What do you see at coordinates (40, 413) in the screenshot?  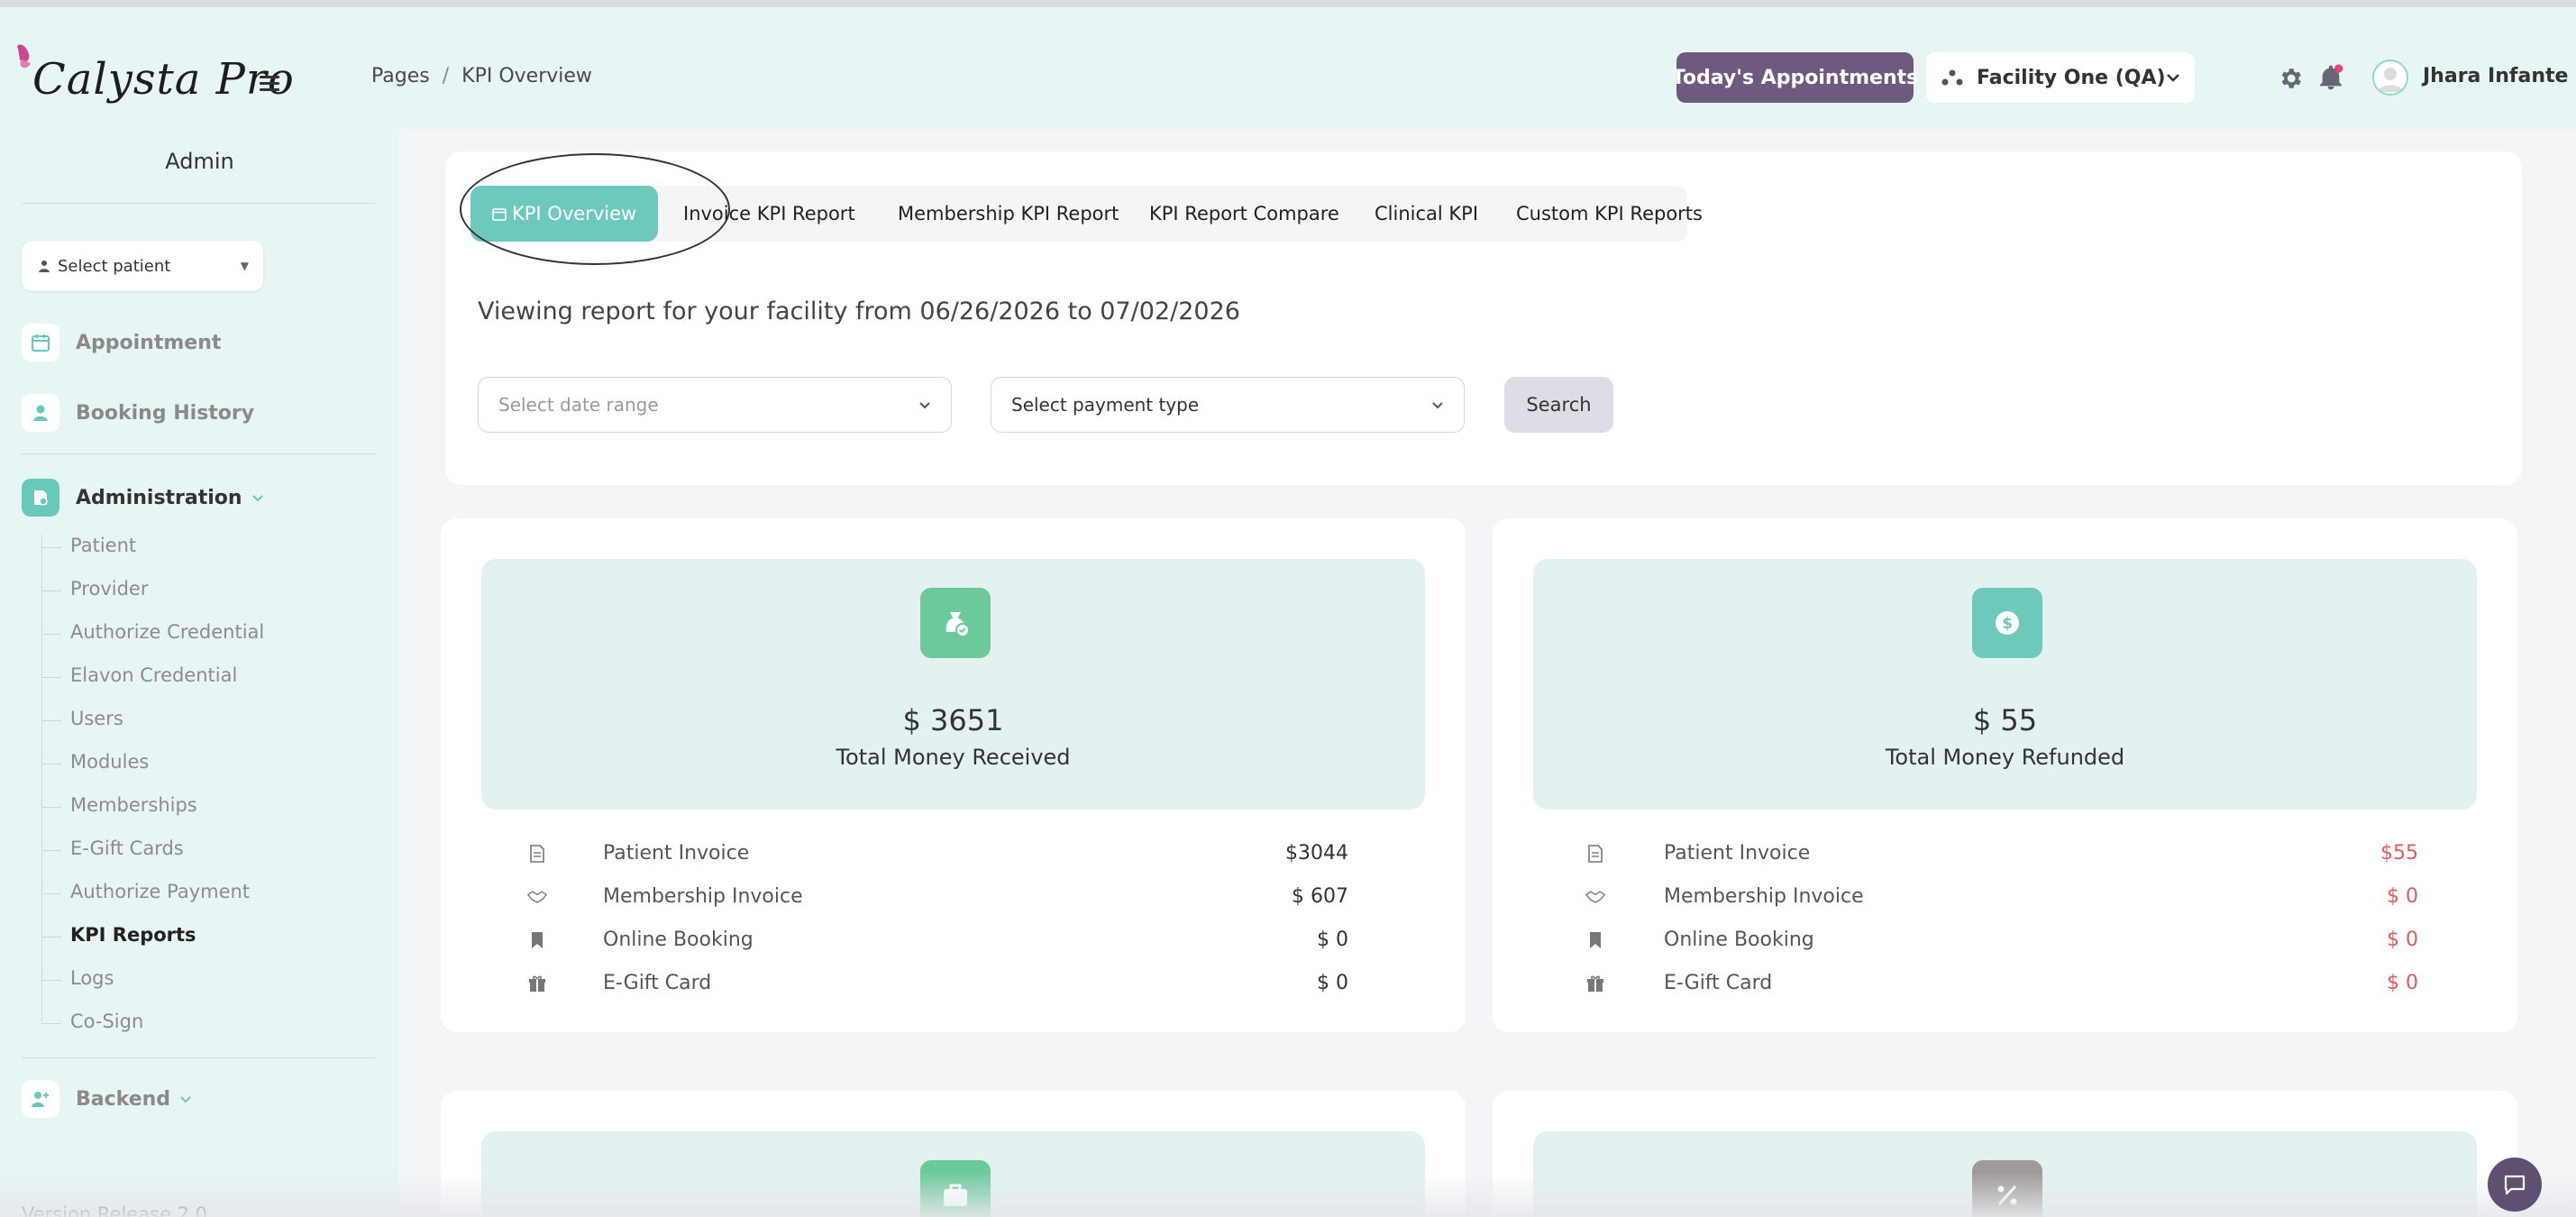 I see `user-icon` at bounding box center [40, 413].